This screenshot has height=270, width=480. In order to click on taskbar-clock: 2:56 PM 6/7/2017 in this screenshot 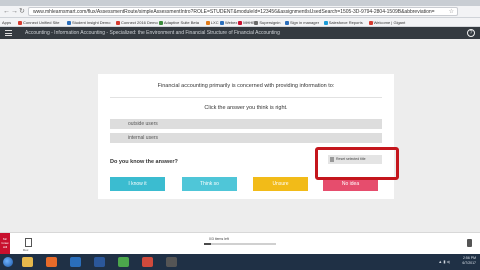, I will do `click(469, 261)`.